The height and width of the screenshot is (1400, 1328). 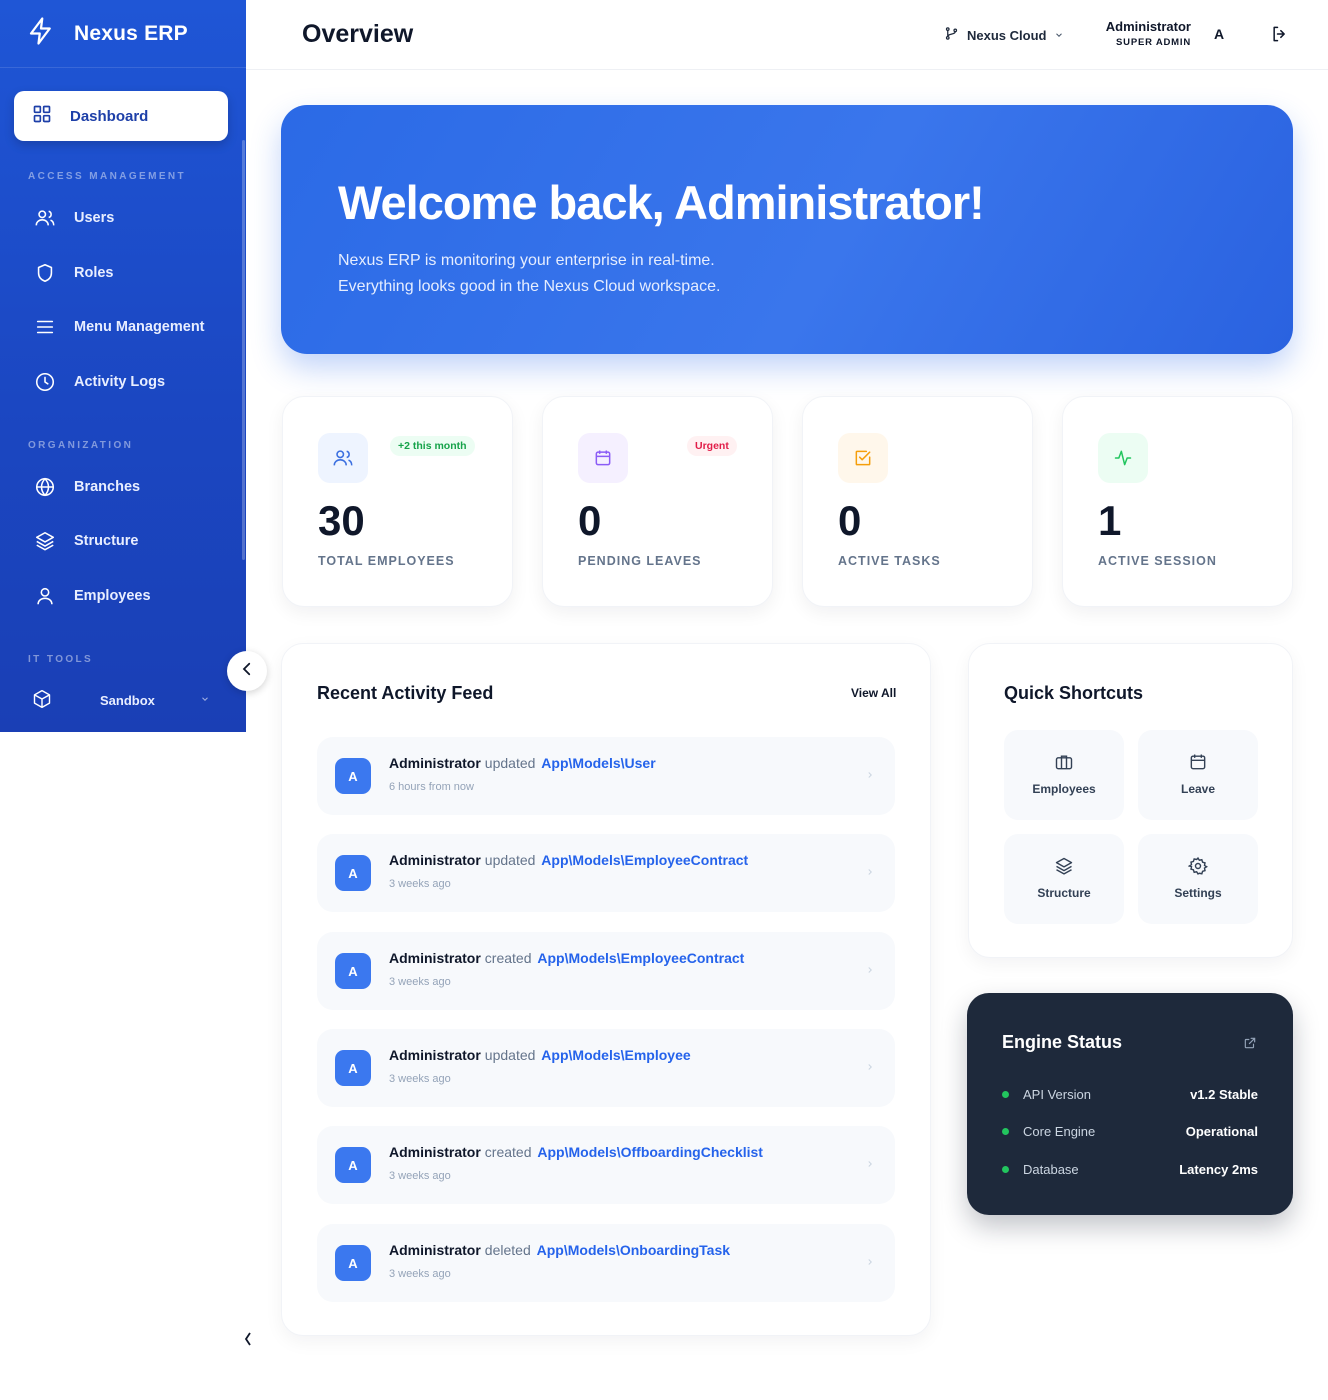 I want to click on page-title: Overview, so click(x=358, y=34).